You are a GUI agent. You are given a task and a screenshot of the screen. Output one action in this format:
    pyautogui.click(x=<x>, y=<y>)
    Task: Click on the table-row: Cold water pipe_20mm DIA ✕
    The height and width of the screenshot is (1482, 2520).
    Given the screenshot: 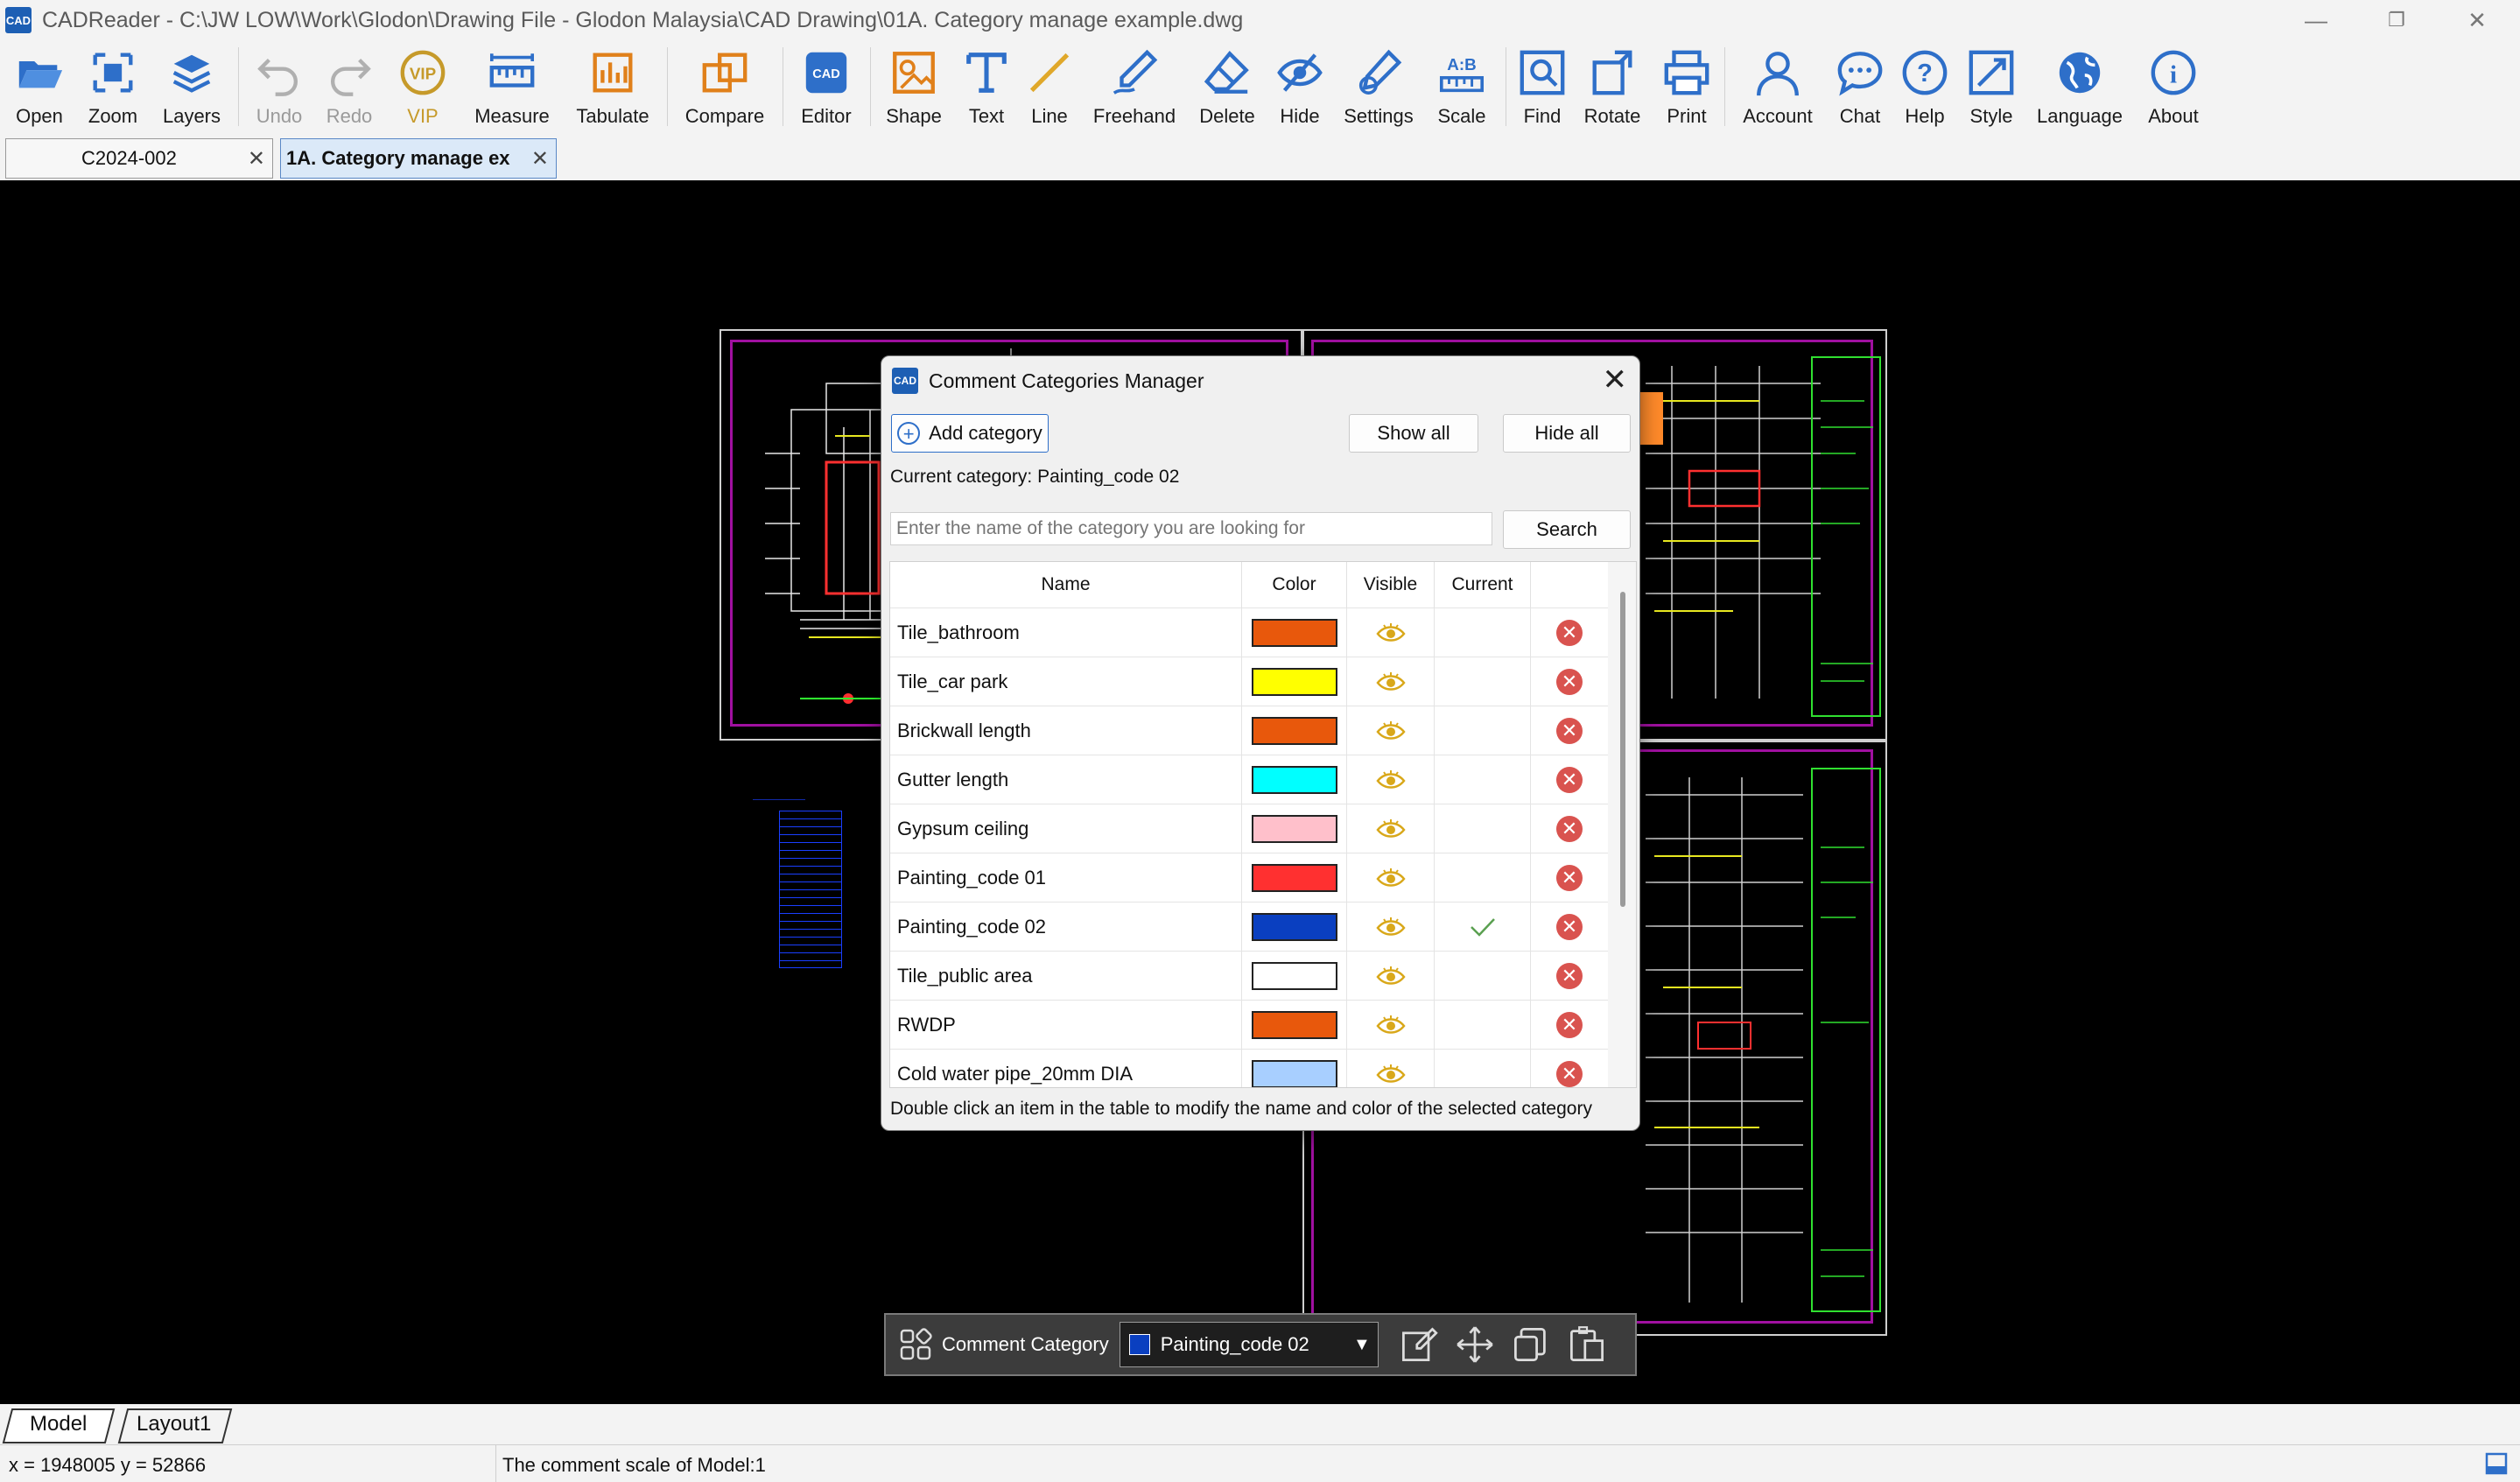 What is the action you would take?
    pyautogui.click(x=1249, y=1068)
    